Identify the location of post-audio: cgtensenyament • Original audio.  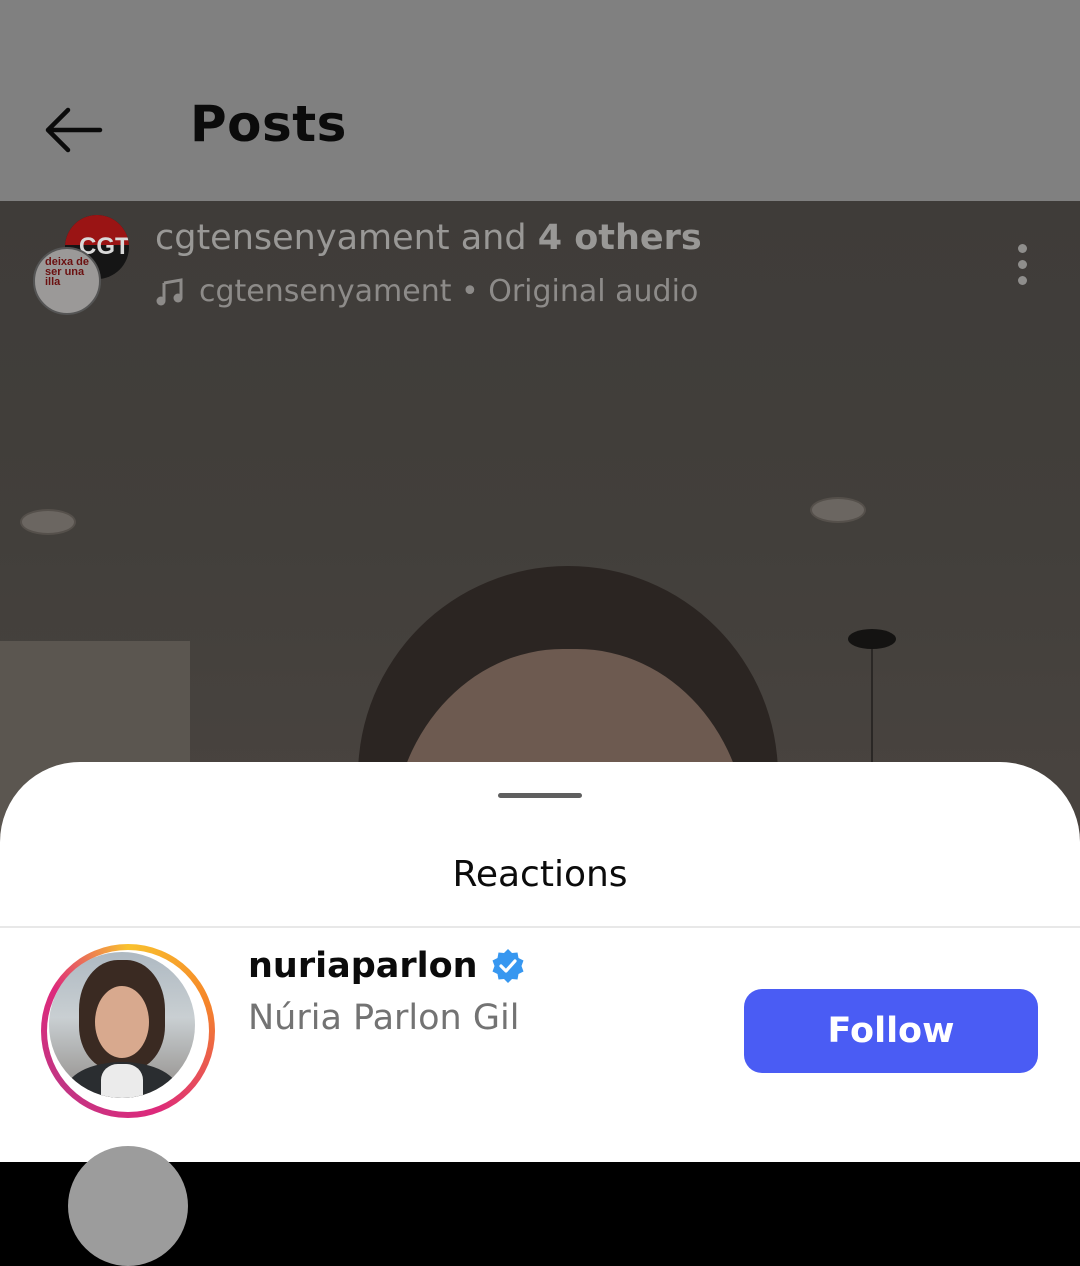
(426, 291).